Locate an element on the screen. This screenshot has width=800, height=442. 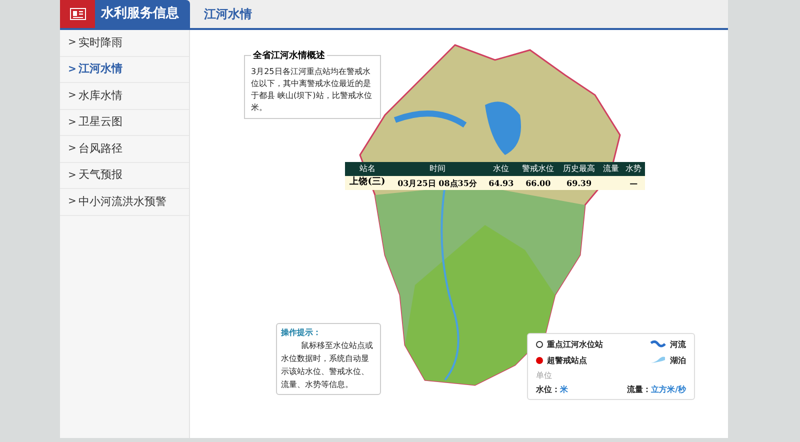
column-header: 流量 is located at coordinates (610, 169).